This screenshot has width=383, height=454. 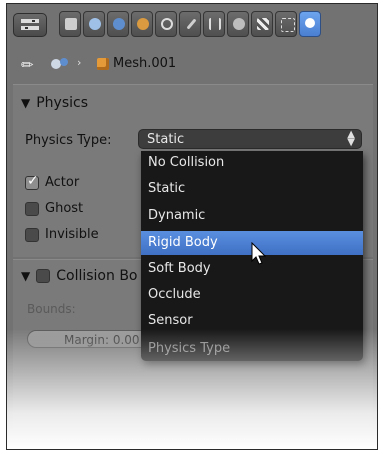 I want to click on menu-item-sensor: Sensor, so click(x=252, y=321).